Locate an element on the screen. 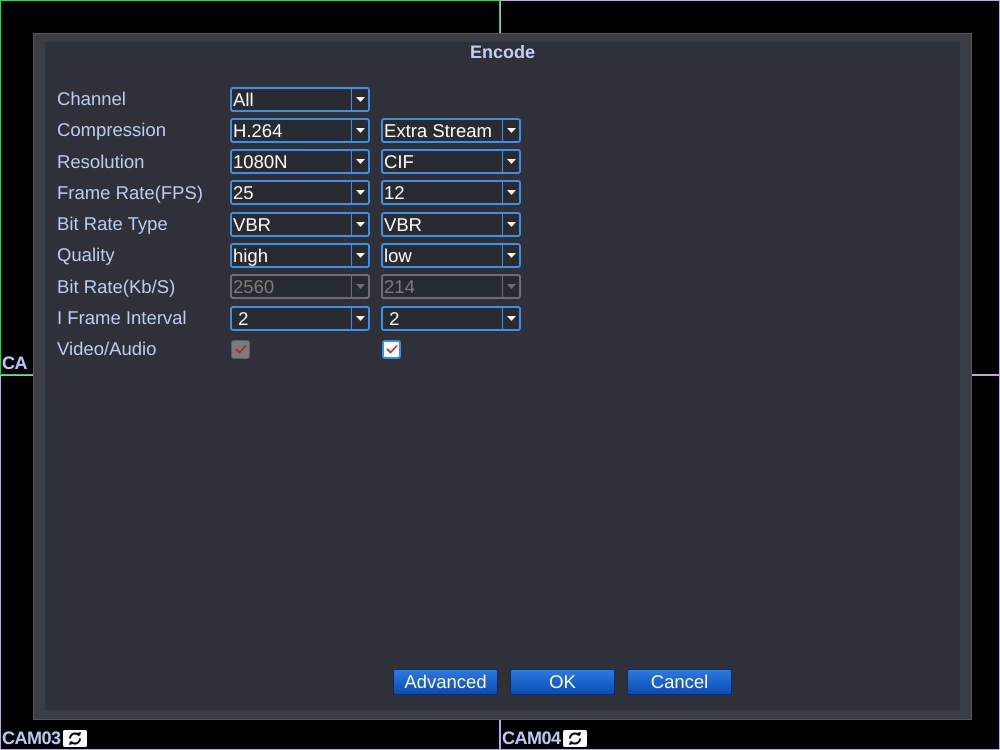 Image resolution: width=1000 pixels, height=750 pixels. camera-label: CA is located at coordinates (14, 363).